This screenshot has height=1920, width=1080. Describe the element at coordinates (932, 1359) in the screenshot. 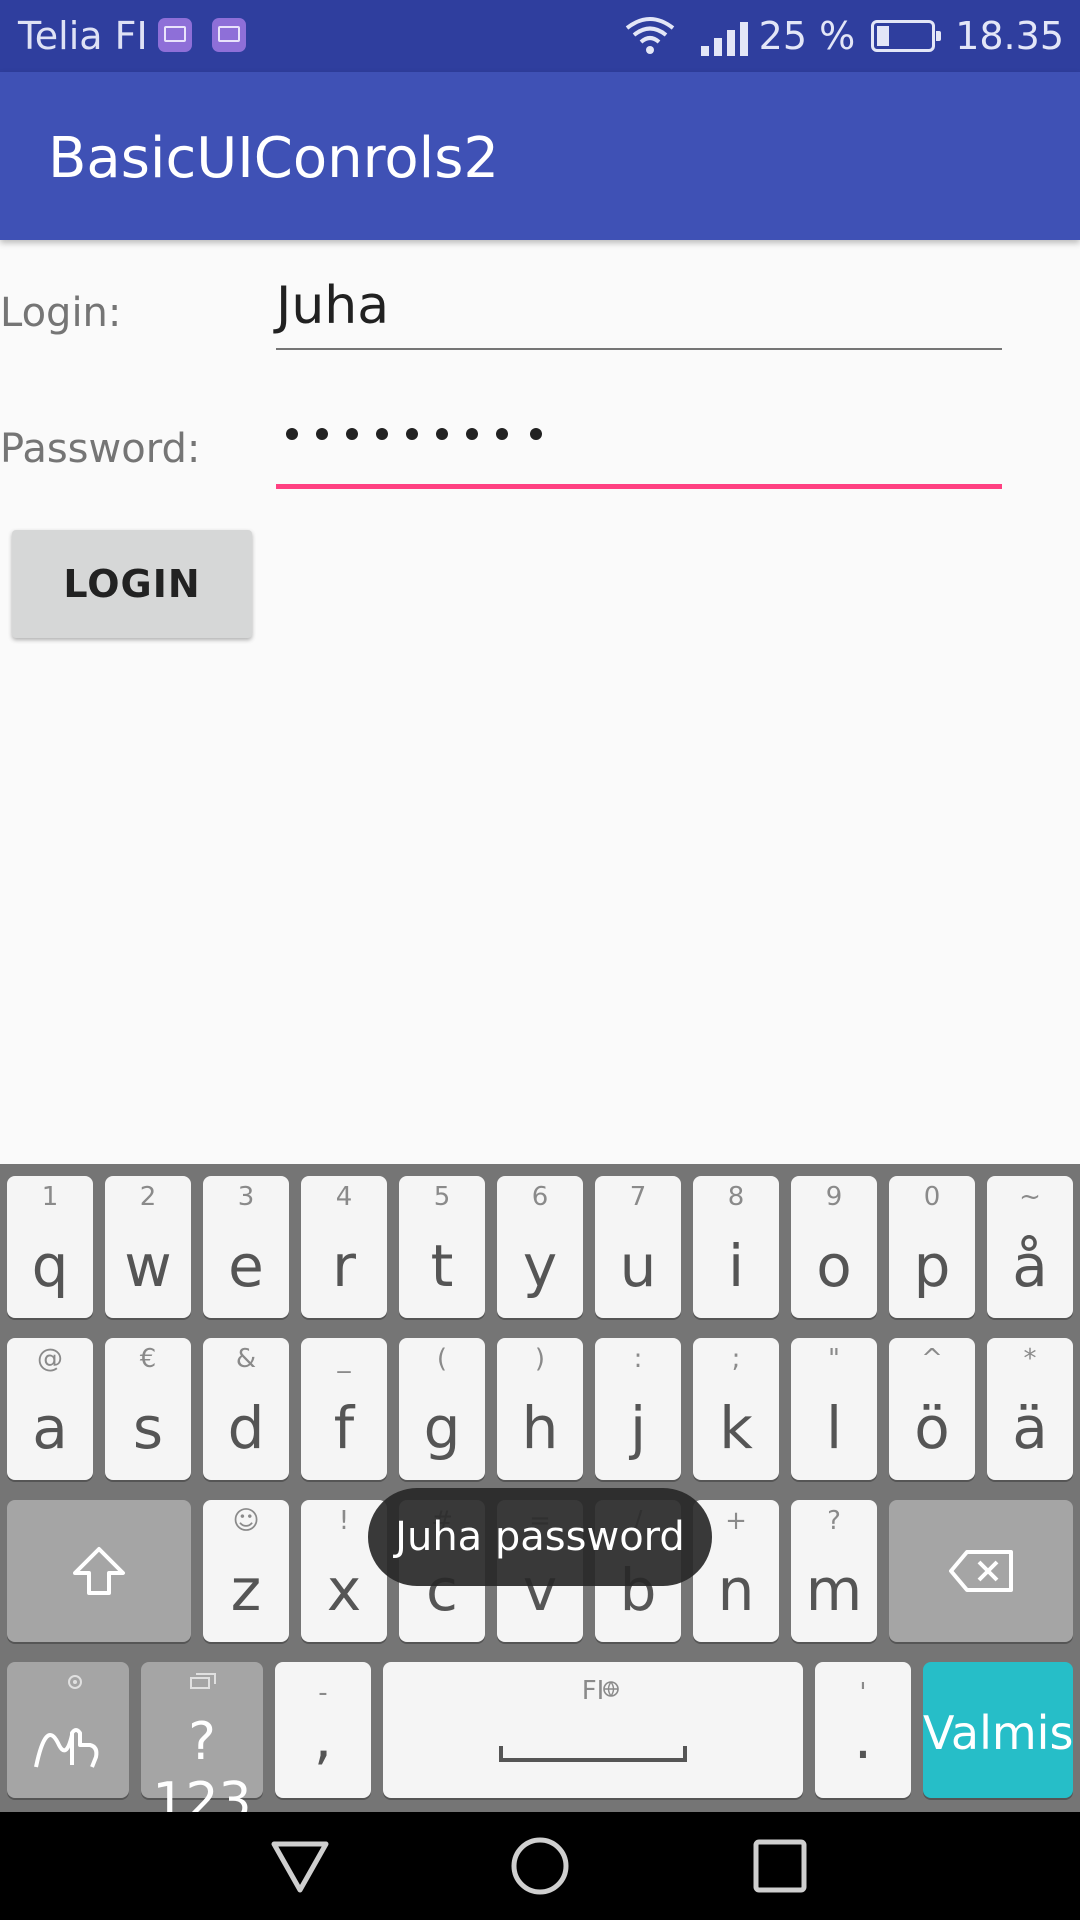

I see `key-hint: ^` at that location.